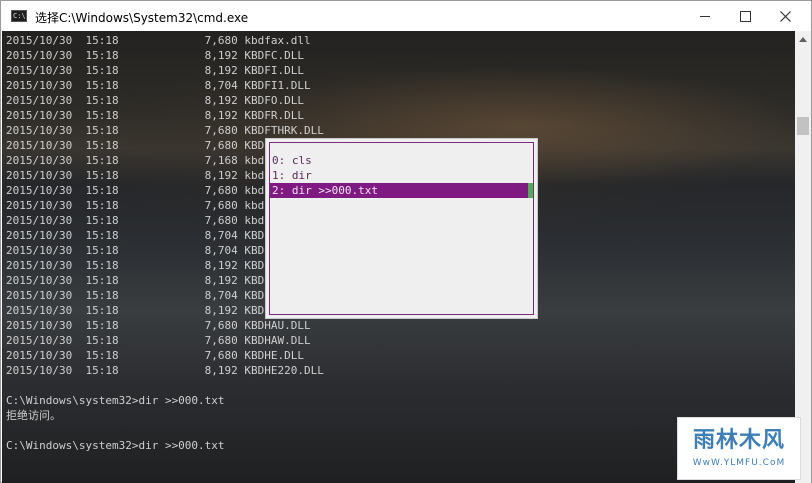  What do you see at coordinates (399, 160) in the screenshot?
I see `history-item-0: 0: cls` at bounding box center [399, 160].